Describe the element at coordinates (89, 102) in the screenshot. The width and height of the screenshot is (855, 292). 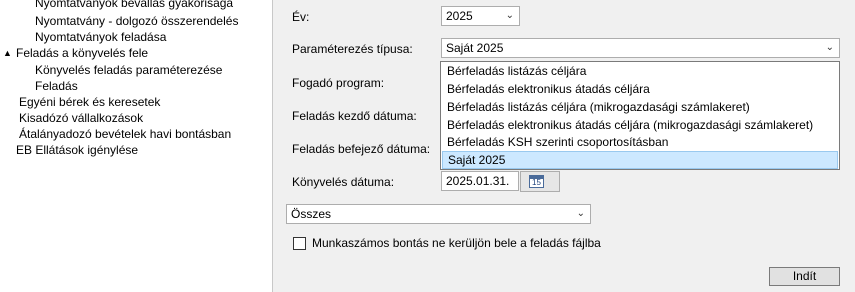
I see `tree-item-egyeni-berek: Egyéni bérek és keresetek` at that location.